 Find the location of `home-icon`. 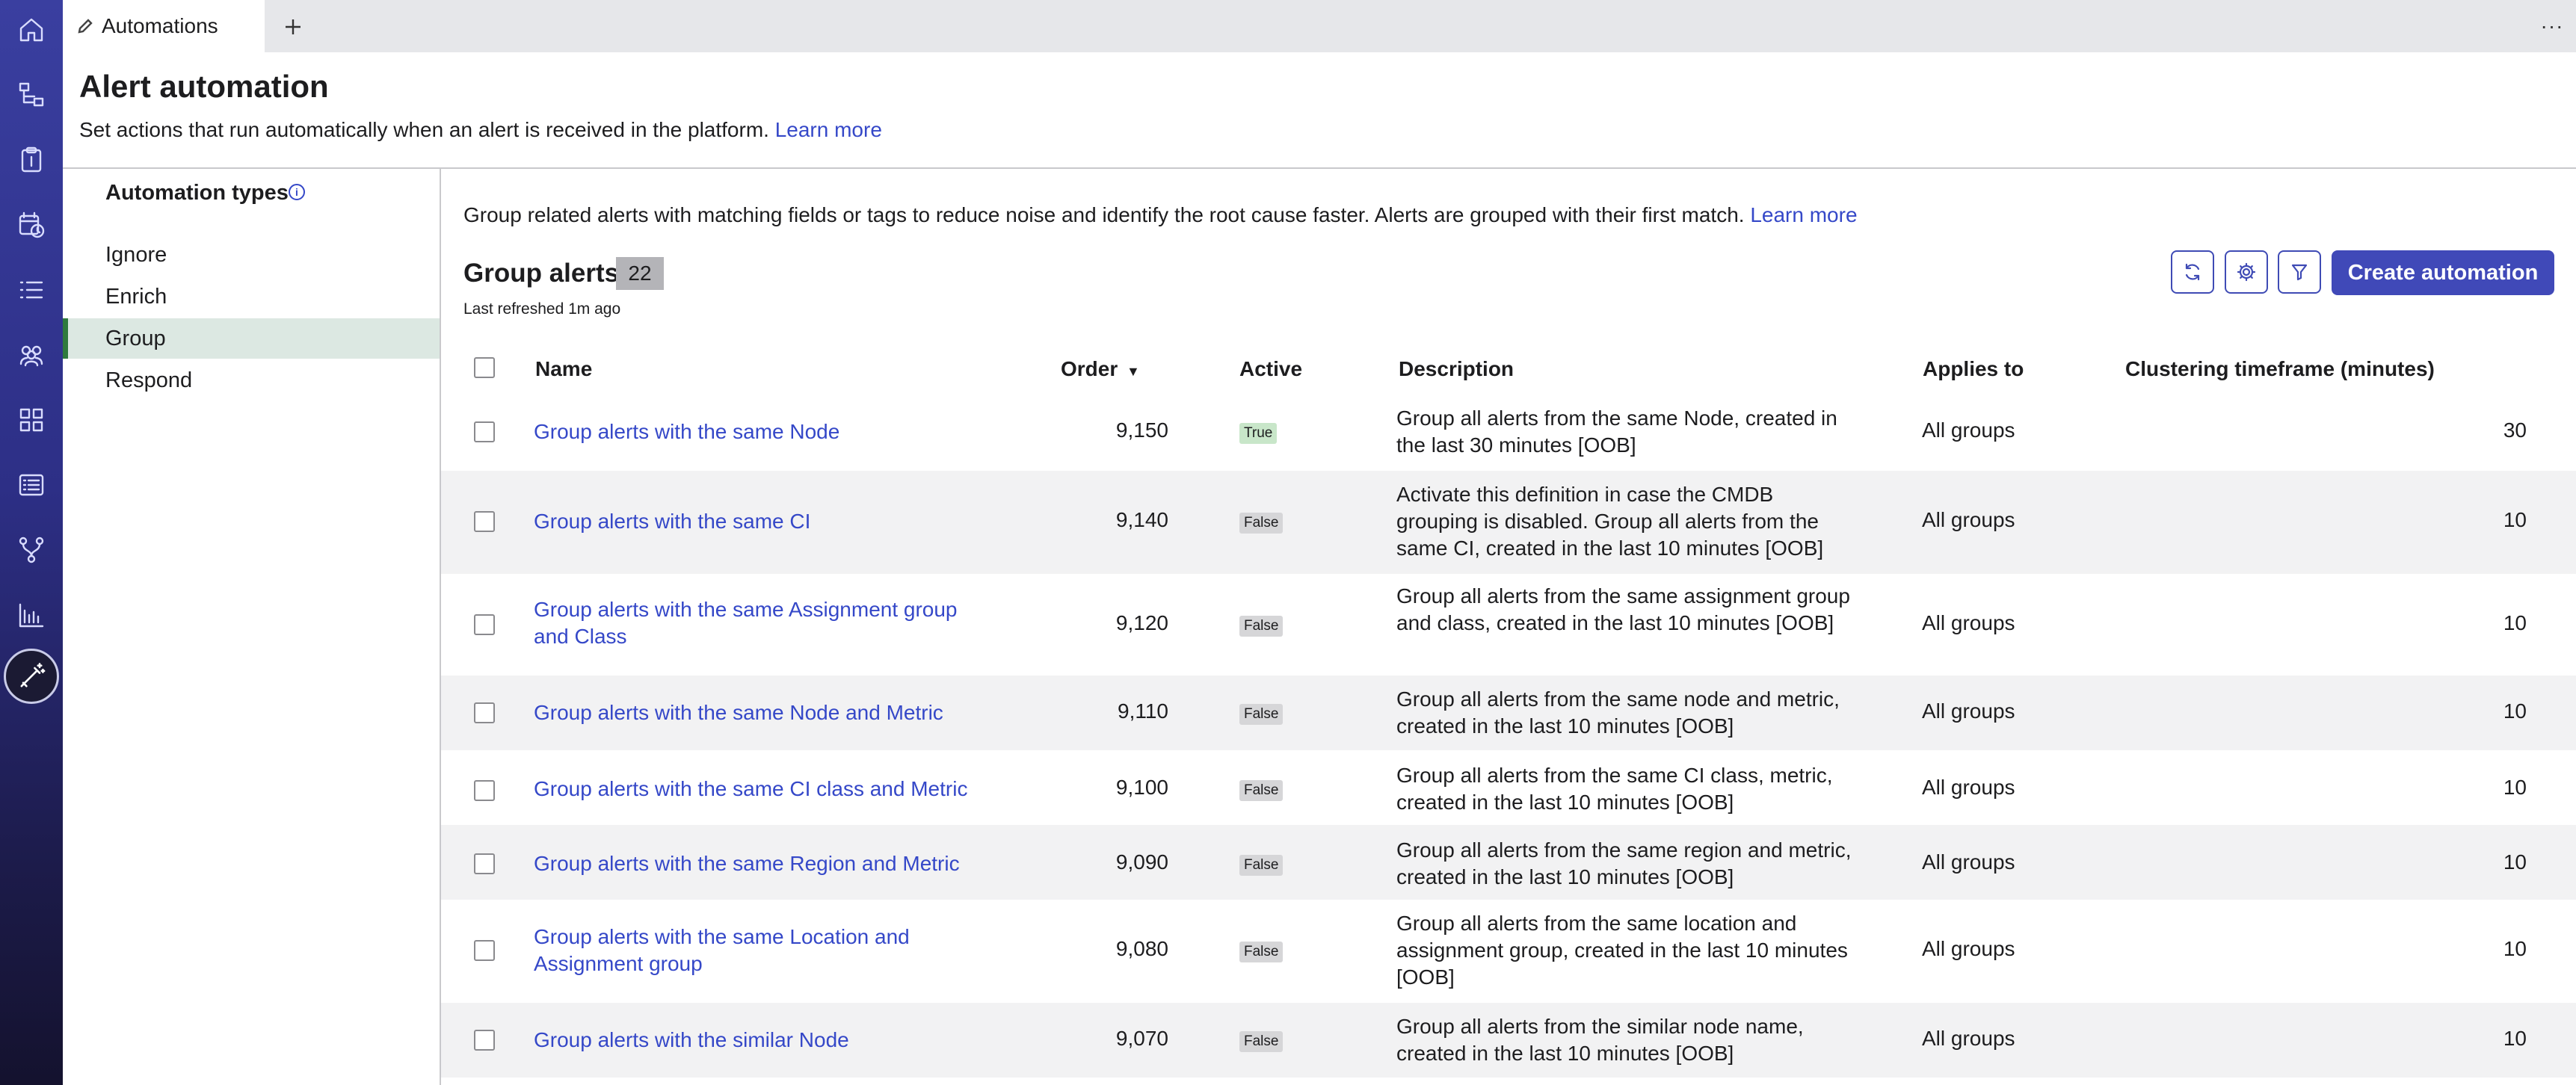

home-icon is located at coordinates (31, 29).